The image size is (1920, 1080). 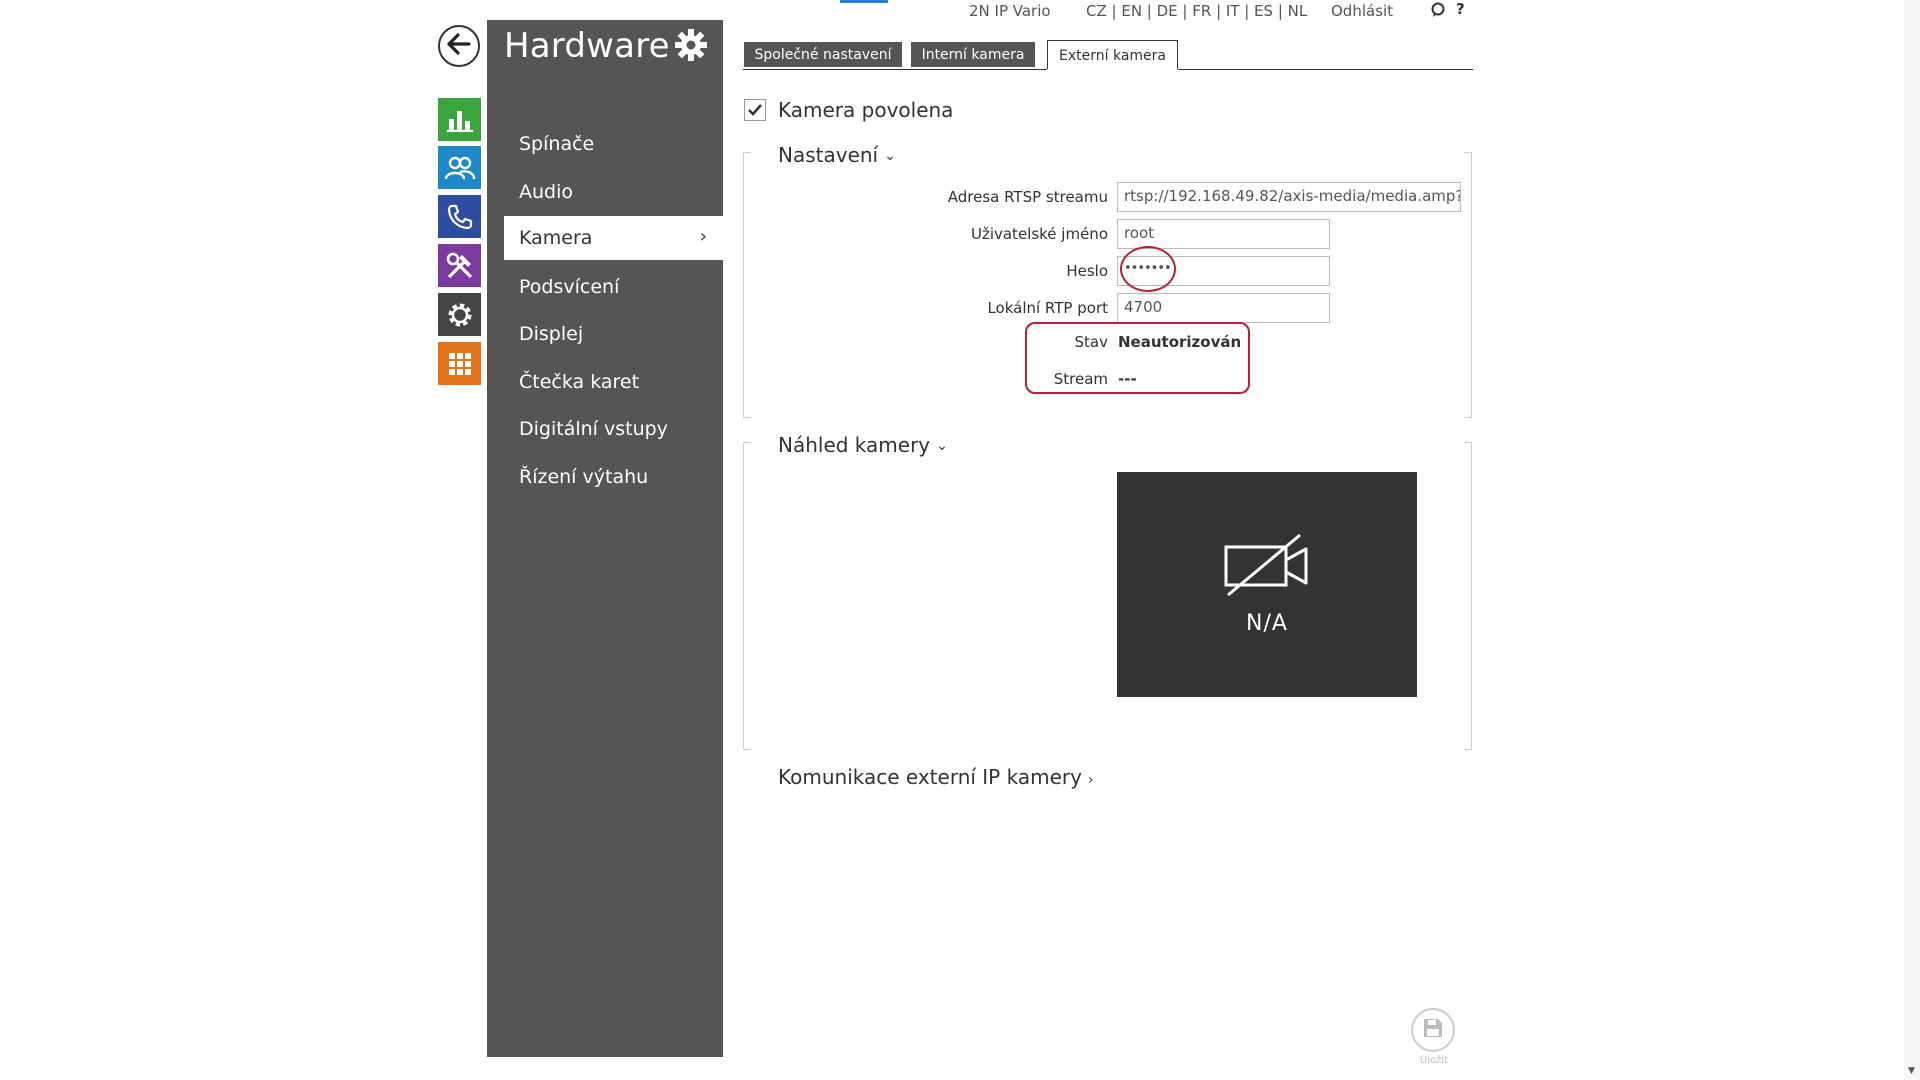 I want to click on sidebar-title: Hardware, so click(x=587, y=46).